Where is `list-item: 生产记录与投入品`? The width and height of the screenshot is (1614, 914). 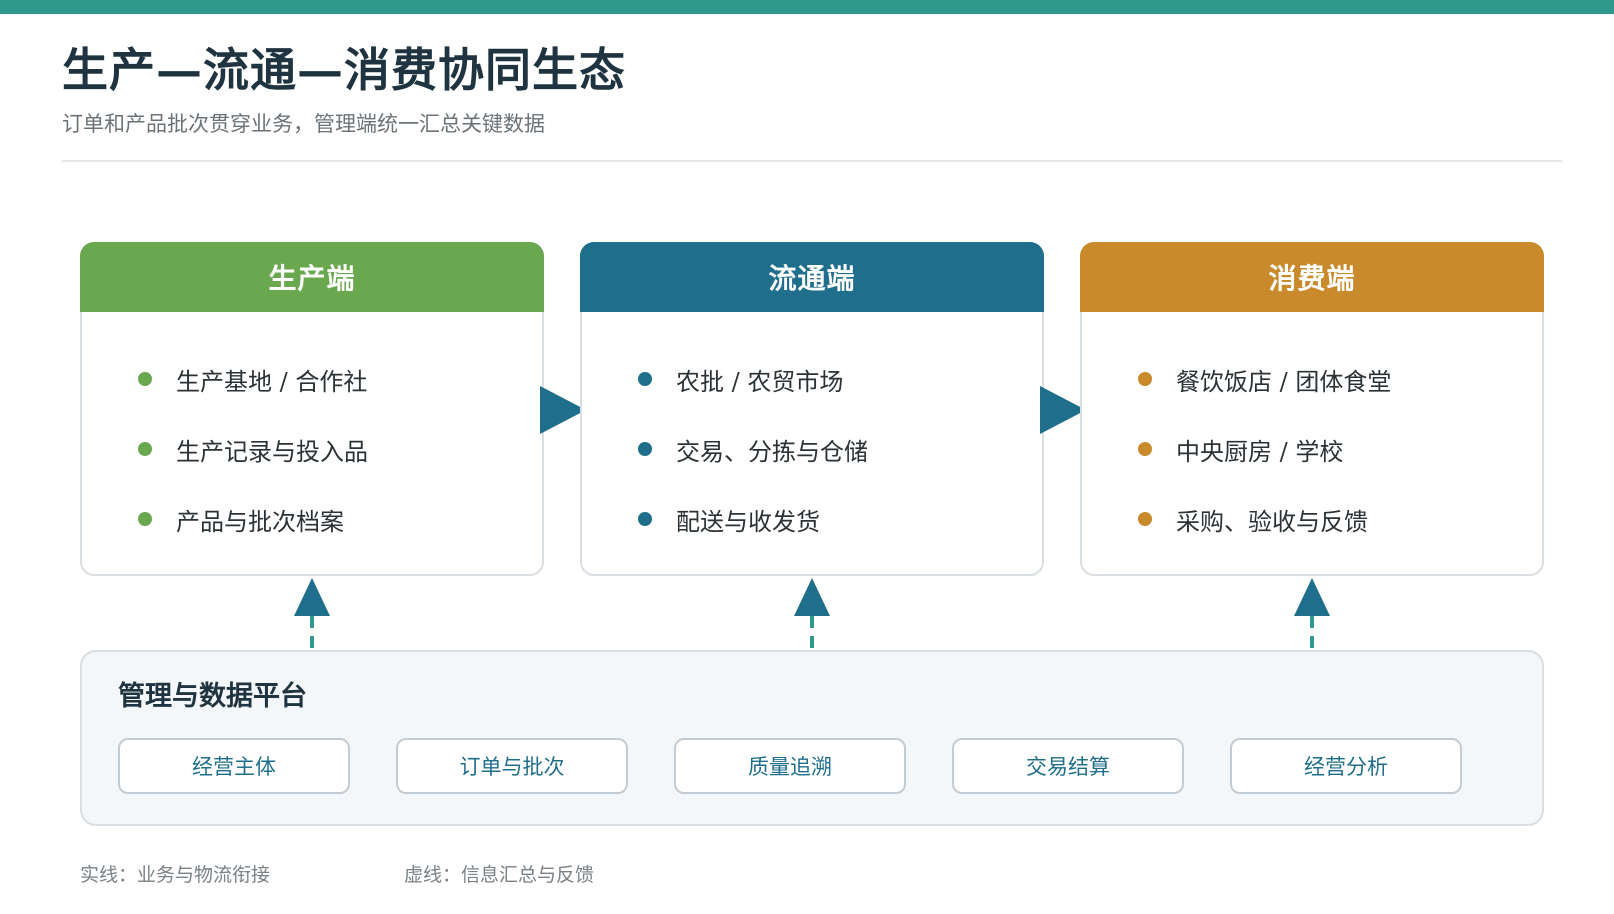
list-item: 生产记录与投入品 is located at coordinates (253, 449).